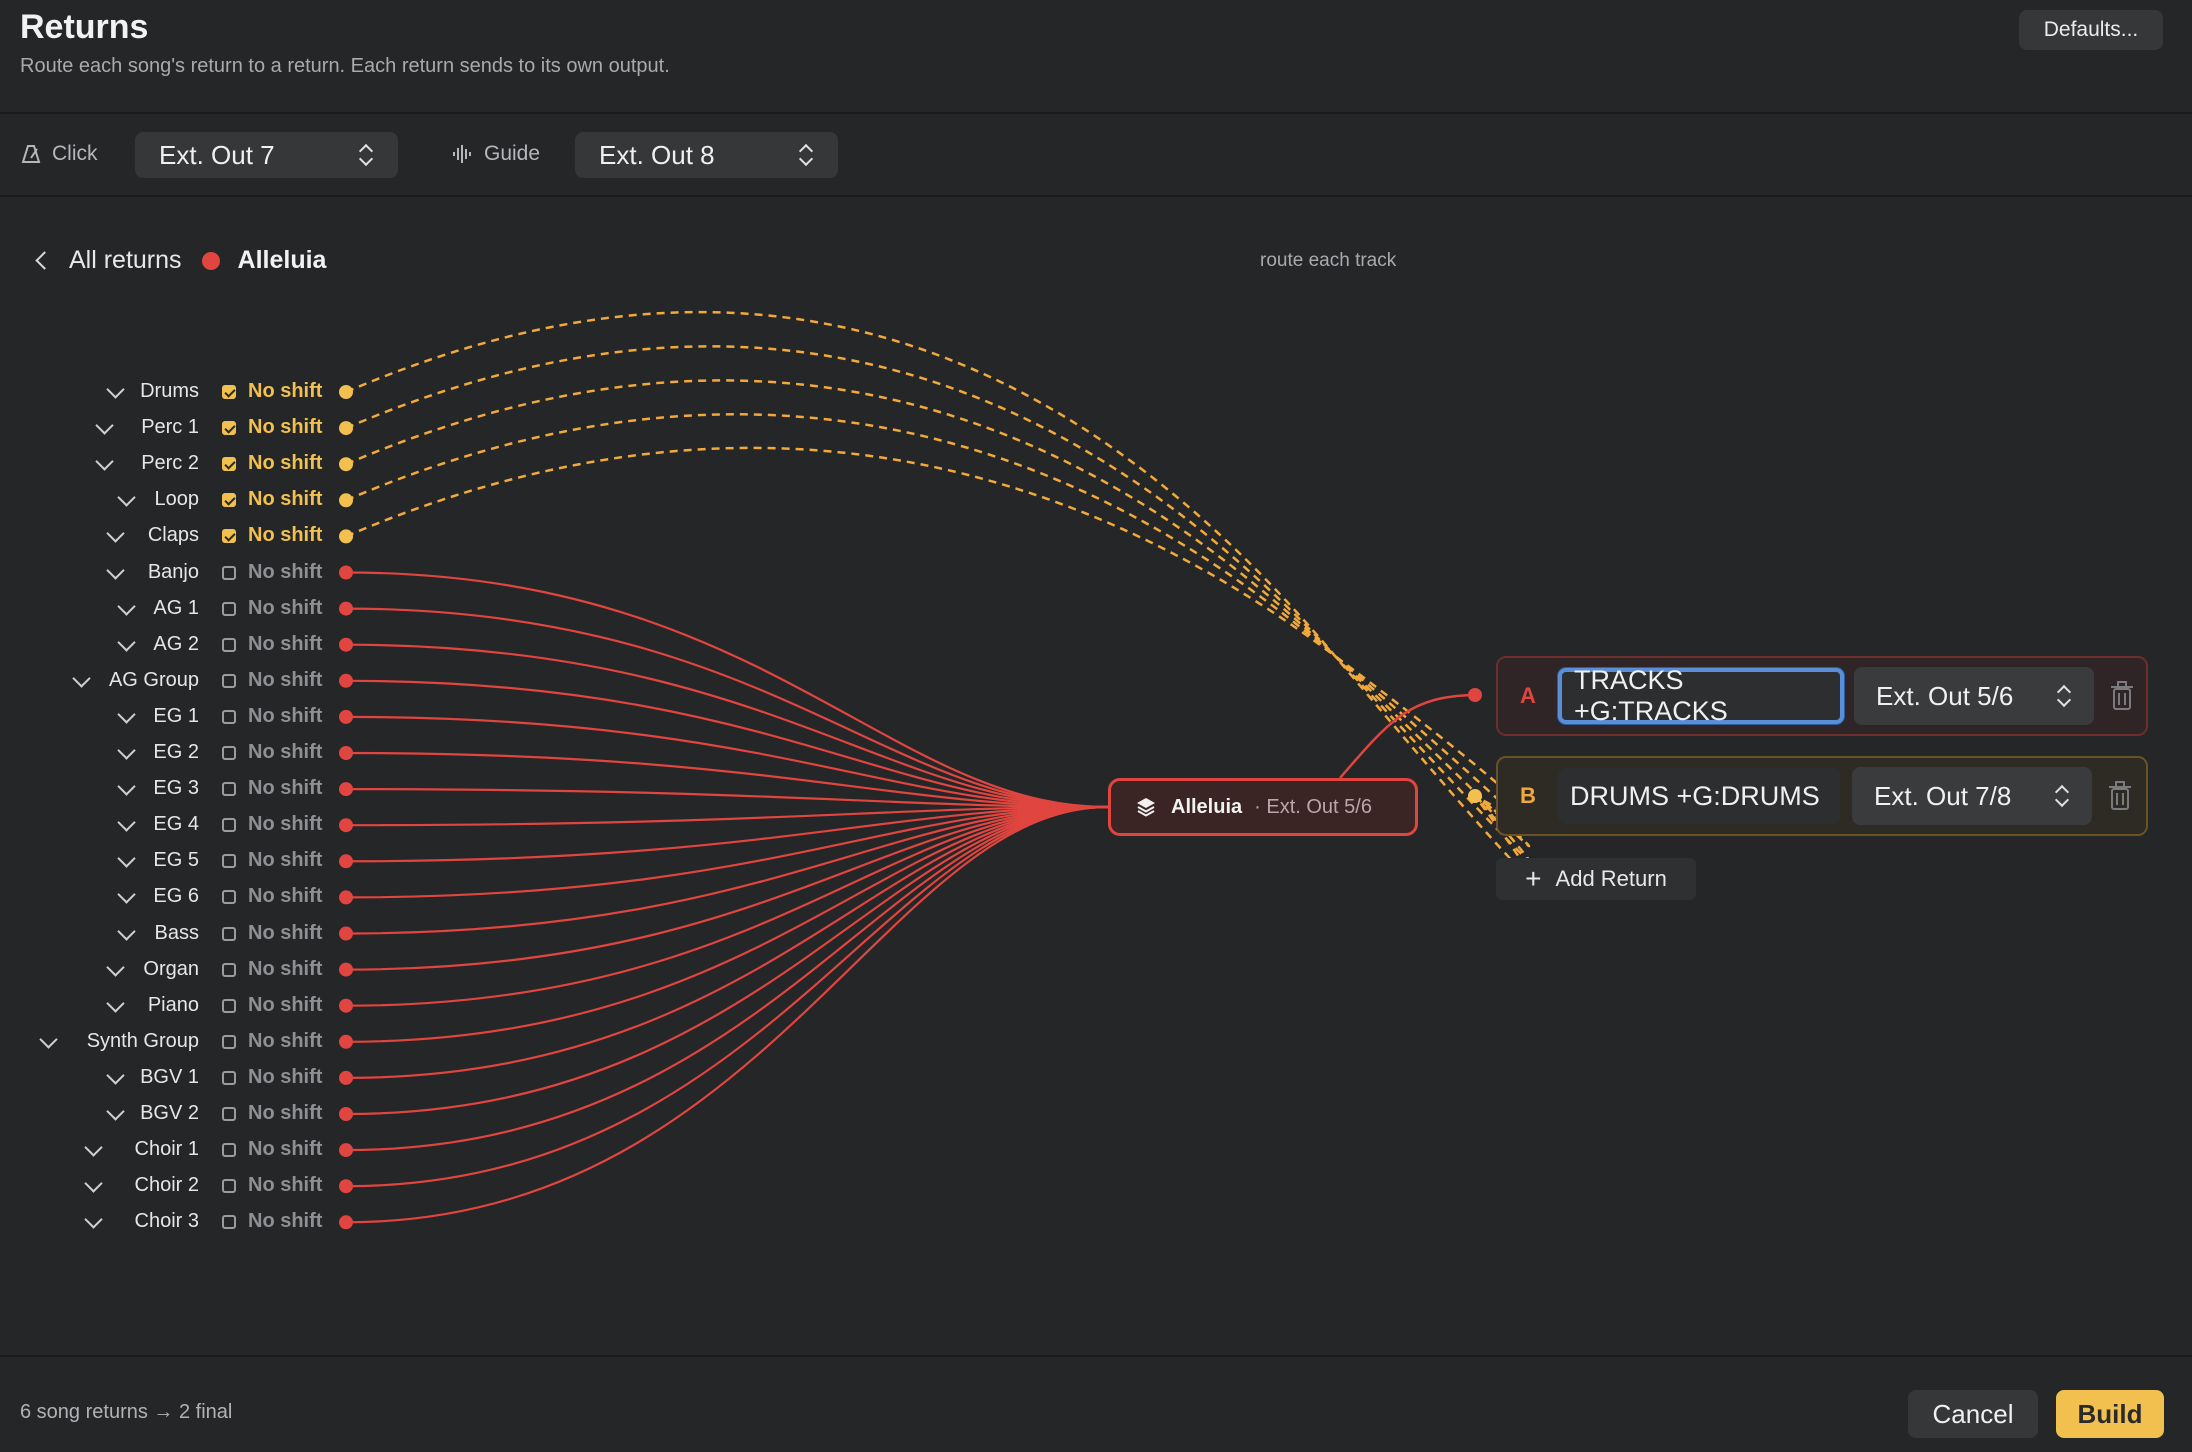  I want to click on return-name-value: TRACKS +G:TRACKS, so click(1651, 695).